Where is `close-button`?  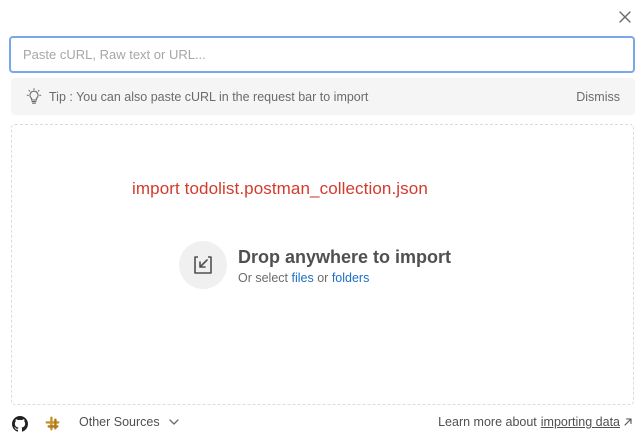
close-button is located at coordinates (625, 17).